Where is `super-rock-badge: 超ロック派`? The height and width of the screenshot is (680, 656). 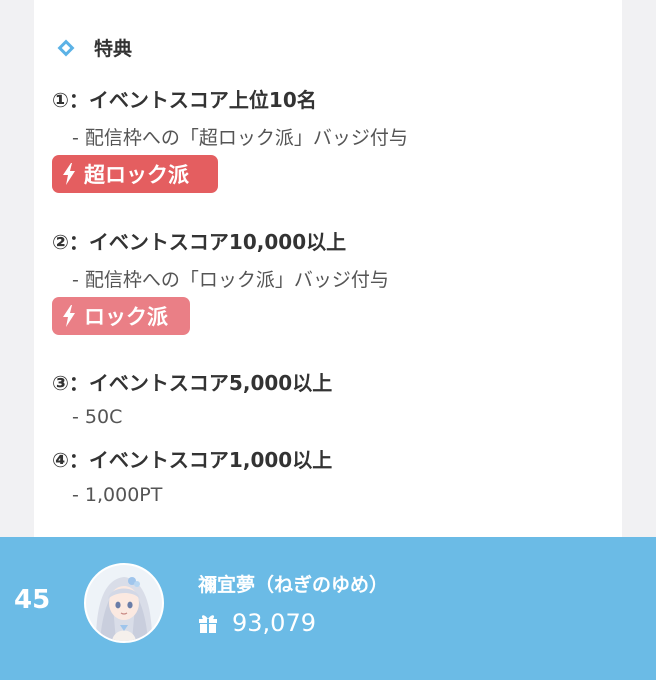 super-rock-badge: 超ロック派 is located at coordinates (135, 174).